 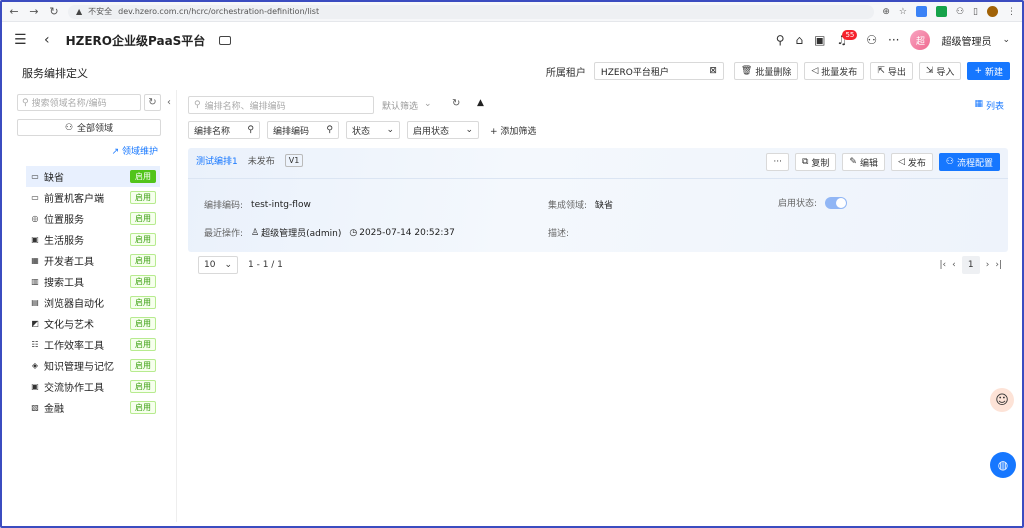 I want to click on menu-icon: ☰, so click(x=22, y=40).